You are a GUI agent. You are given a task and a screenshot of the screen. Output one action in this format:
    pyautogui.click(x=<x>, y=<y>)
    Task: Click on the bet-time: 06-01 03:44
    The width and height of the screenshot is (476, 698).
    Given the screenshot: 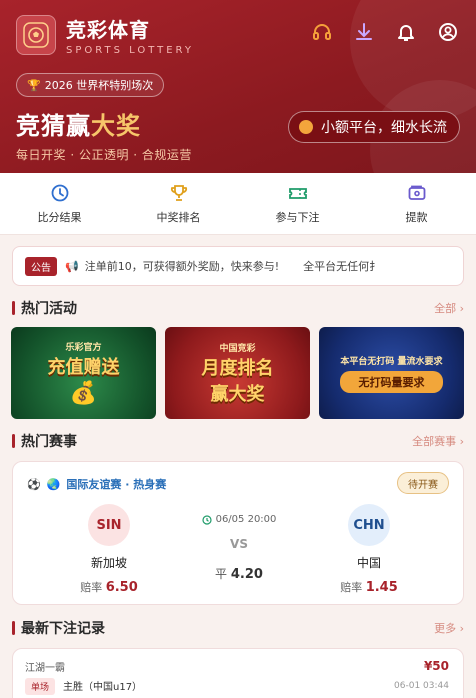 What is the action you would take?
    pyautogui.click(x=421, y=686)
    